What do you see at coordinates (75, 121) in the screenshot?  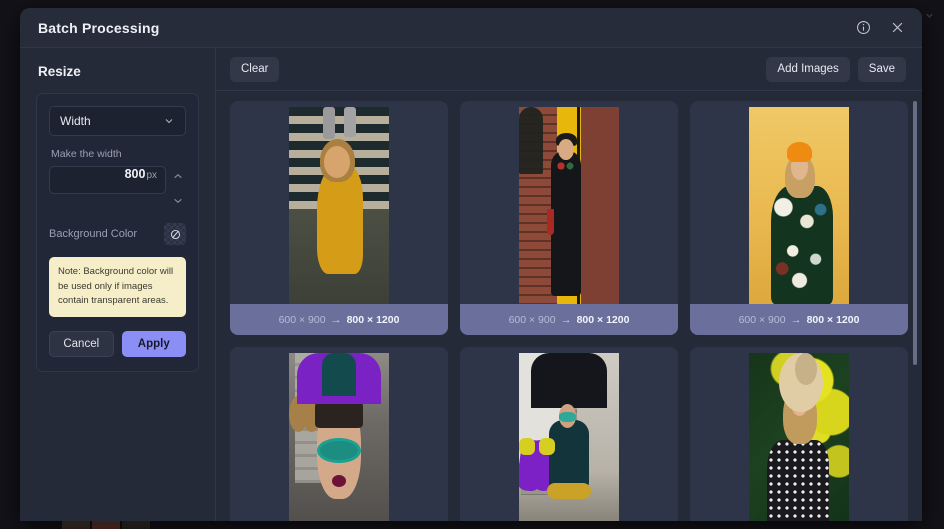 I see `resize-mode-value: Width` at bounding box center [75, 121].